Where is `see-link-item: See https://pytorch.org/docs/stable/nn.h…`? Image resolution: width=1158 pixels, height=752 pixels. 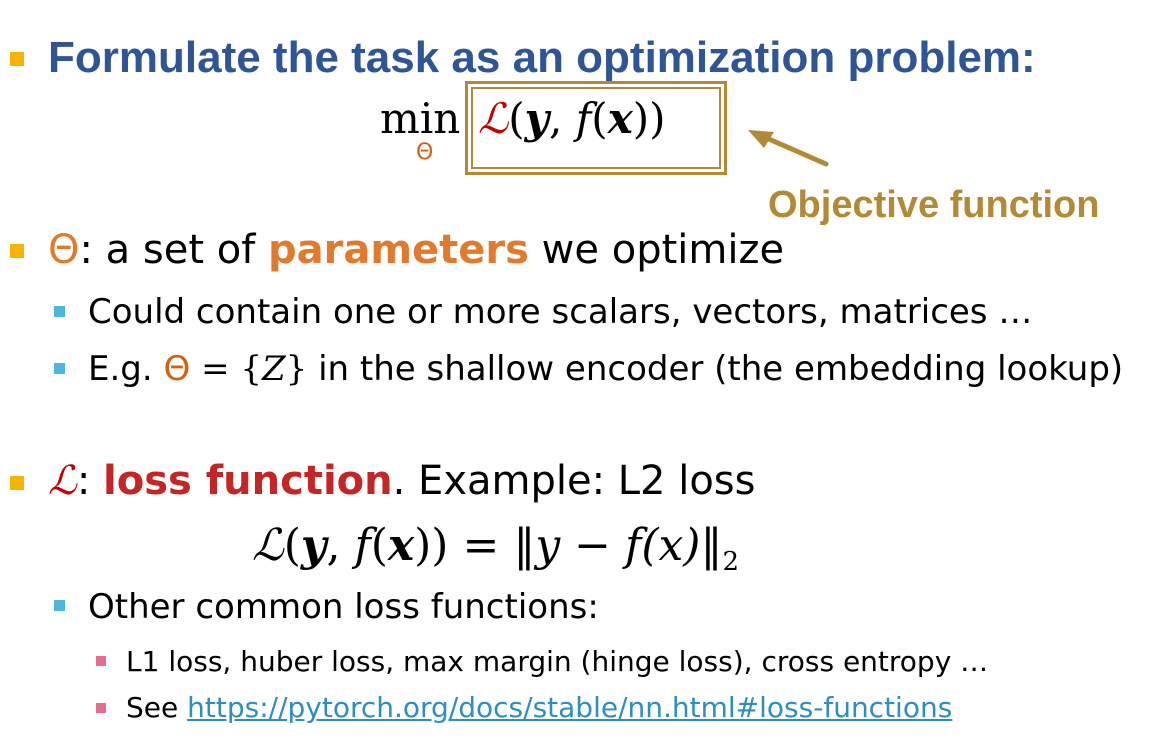
see-link-item: See https://pytorch.org/docs/stable/nn.h… is located at coordinates (539, 708).